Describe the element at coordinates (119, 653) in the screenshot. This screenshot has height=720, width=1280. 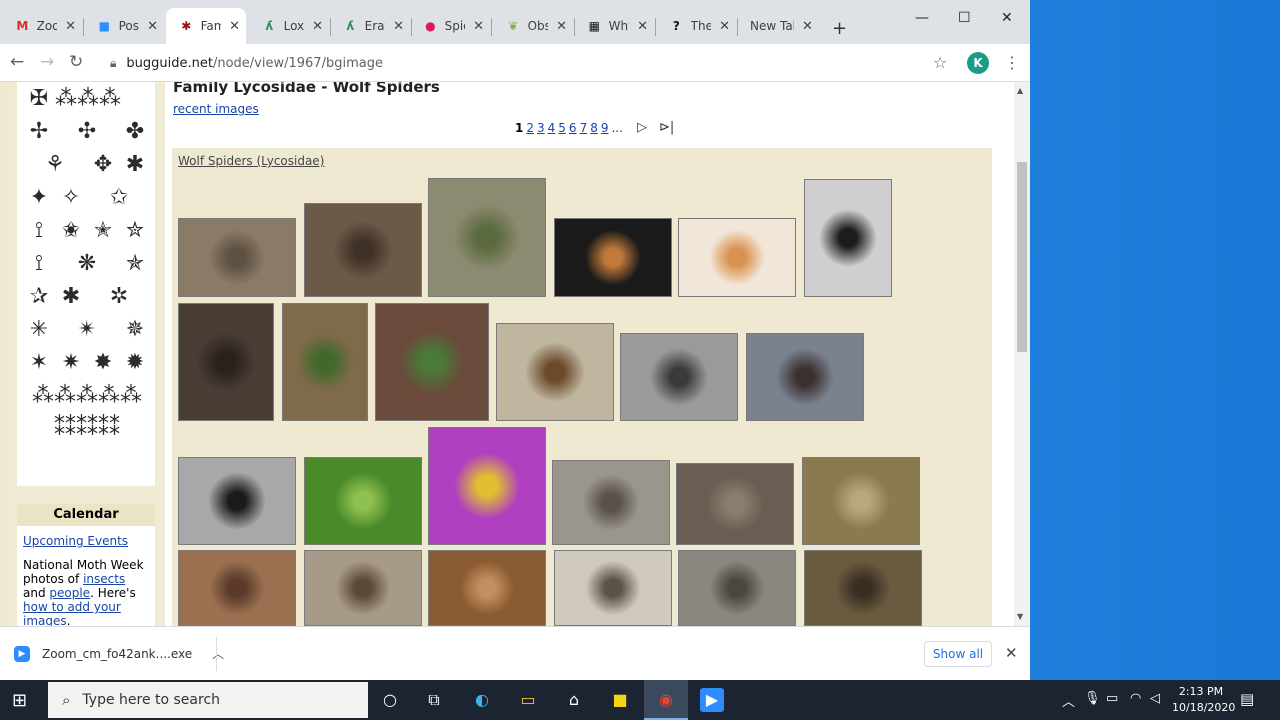
I see `download-item: ▶ Zoom_cm_fo42ank....exe ︿` at that location.